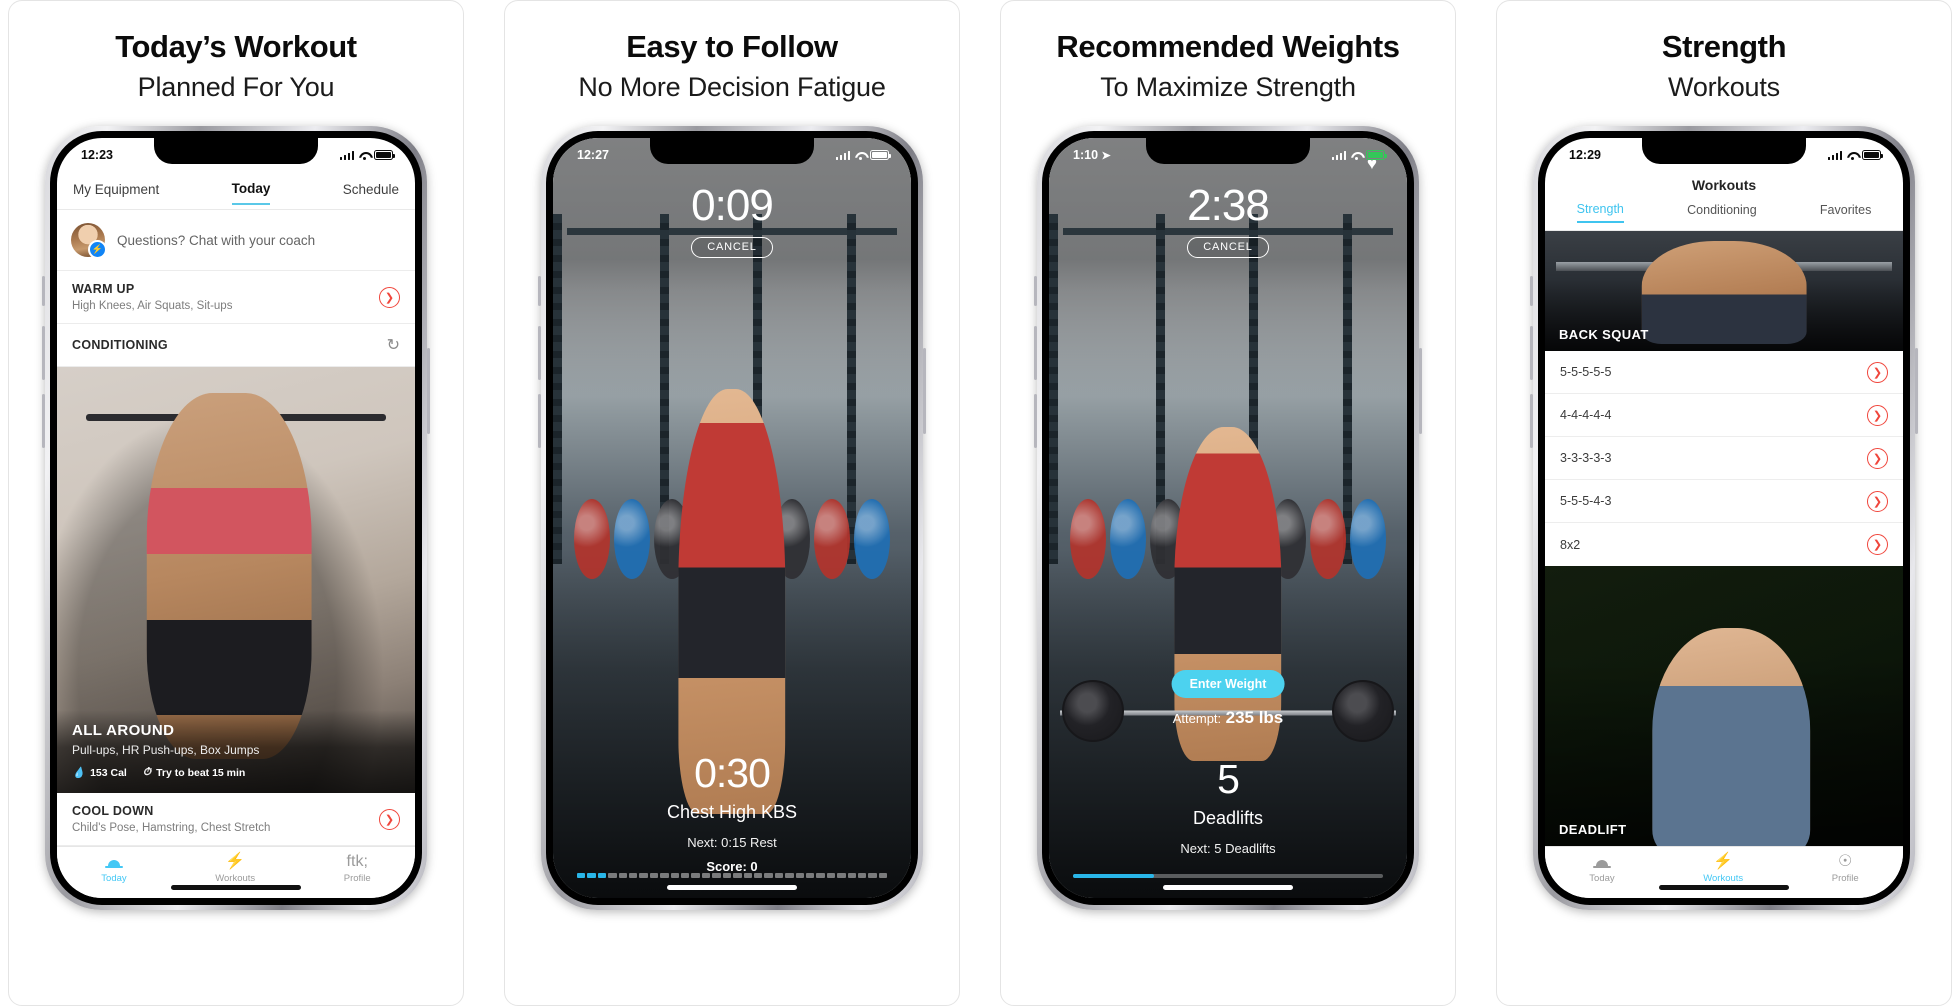  I want to click on deadlift-banner: DEADLIFT, so click(1724, 706).